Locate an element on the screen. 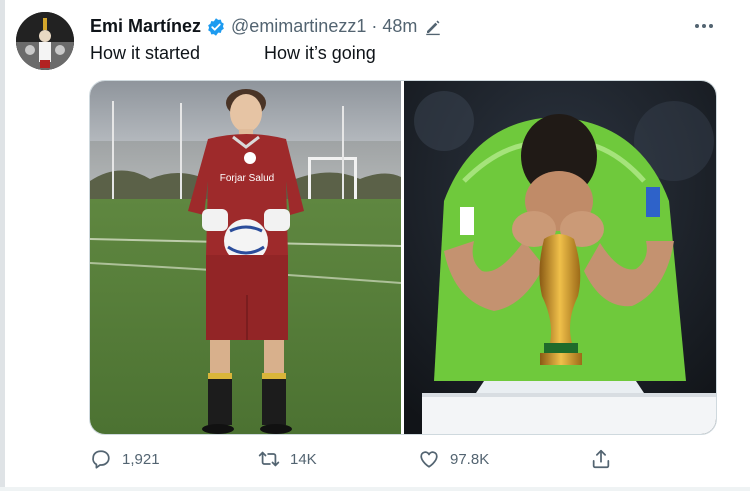 This screenshot has width=750, height=491. tweet-text: How it started How it’s going is located at coordinates (233, 53).